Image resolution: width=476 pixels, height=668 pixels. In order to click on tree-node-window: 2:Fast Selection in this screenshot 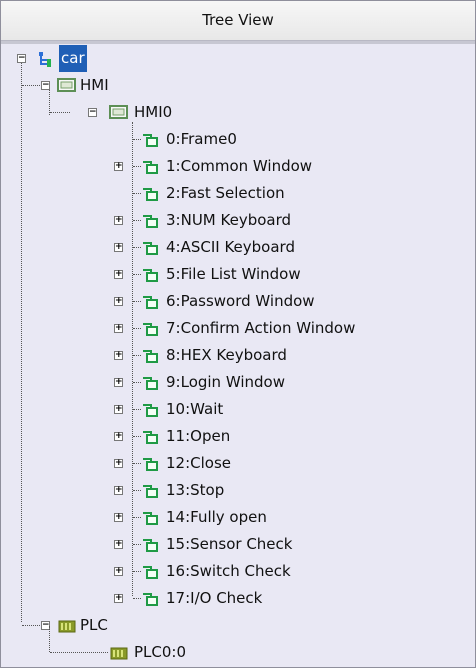, I will do `click(238, 193)`.